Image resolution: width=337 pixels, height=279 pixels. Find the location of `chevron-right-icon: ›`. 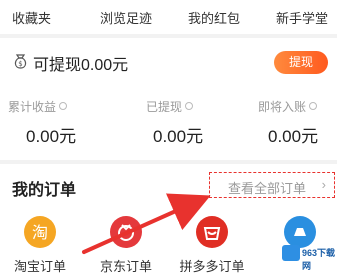

chevron-right-icon: › is located at coordinates (323, 184).